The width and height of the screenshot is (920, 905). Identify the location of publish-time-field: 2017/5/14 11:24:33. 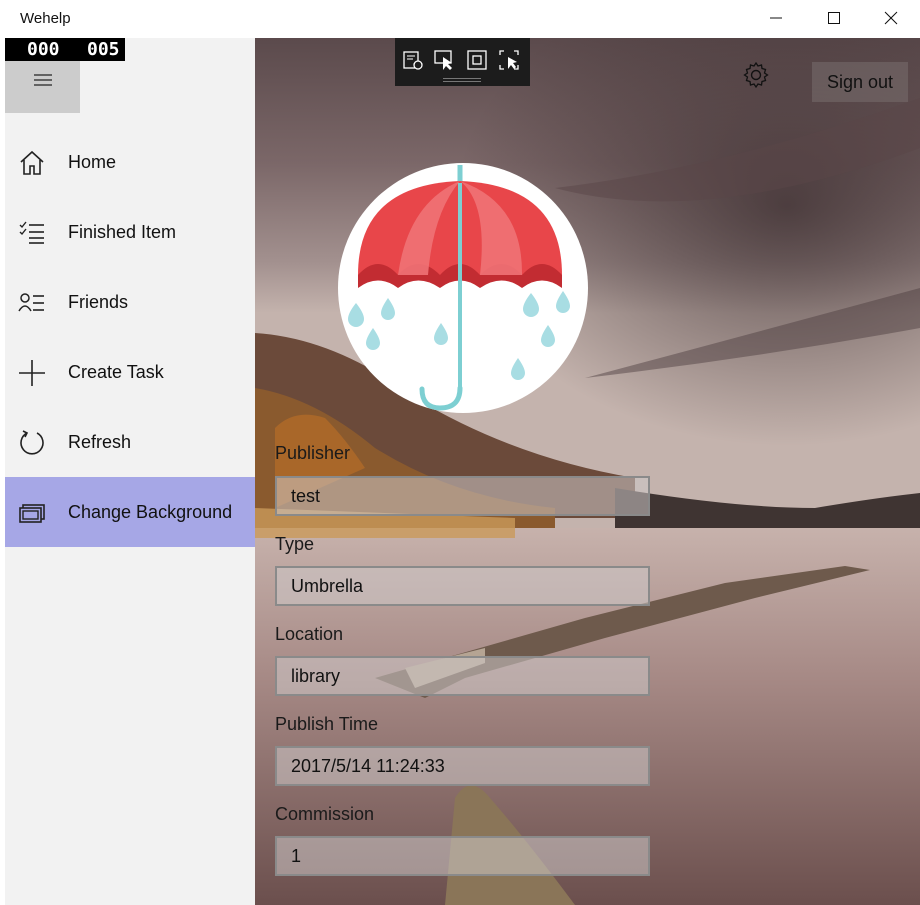
(462, 766).